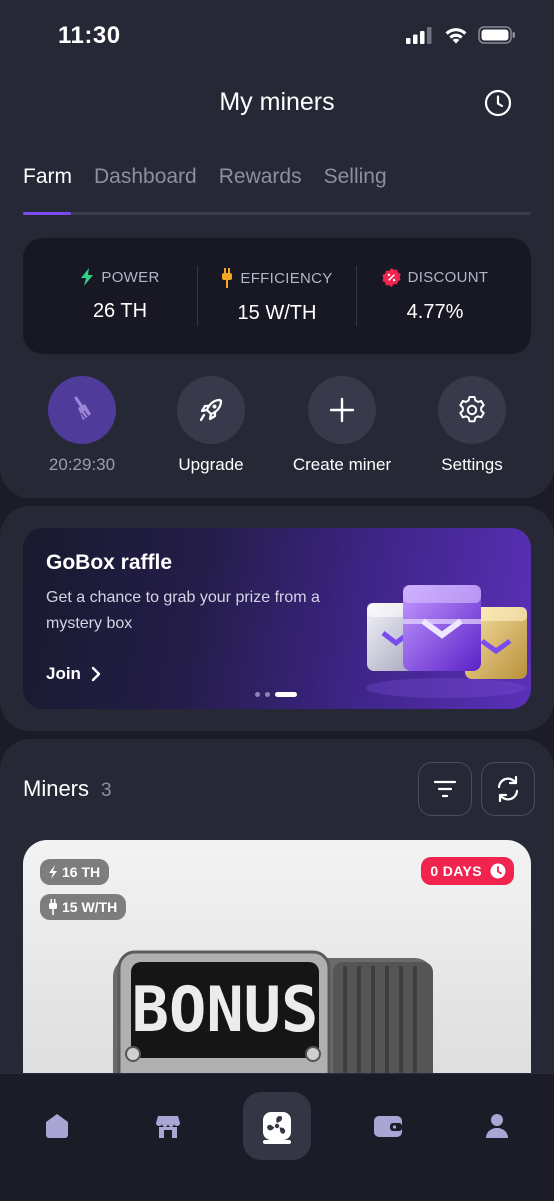 Image resolution: width=554 pixels, height=1201 pixels. What do you see at coordinates (342, 425) in the screenshot?
I see `create-miner-button: Create miner` at bounding box center [342, 425].